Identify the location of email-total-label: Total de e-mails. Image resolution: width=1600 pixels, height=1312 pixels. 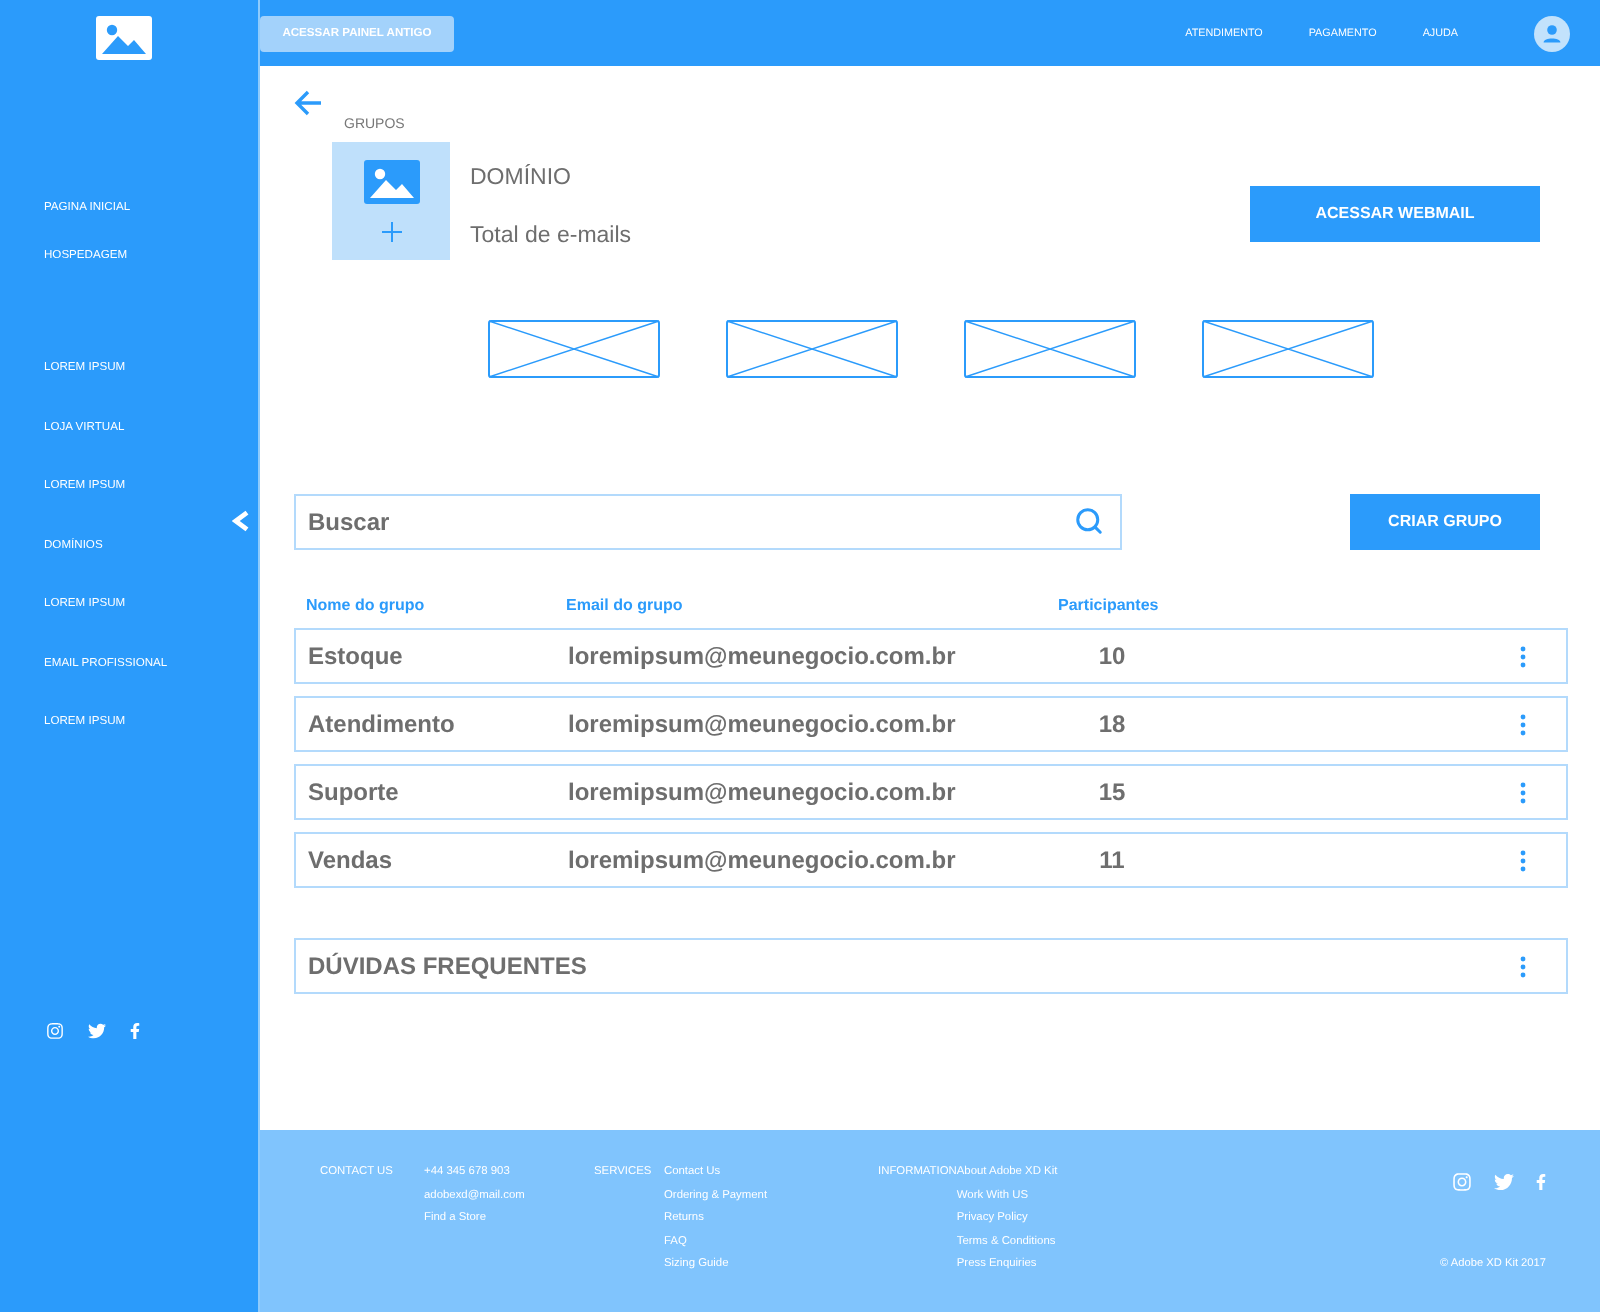
(551, 236).